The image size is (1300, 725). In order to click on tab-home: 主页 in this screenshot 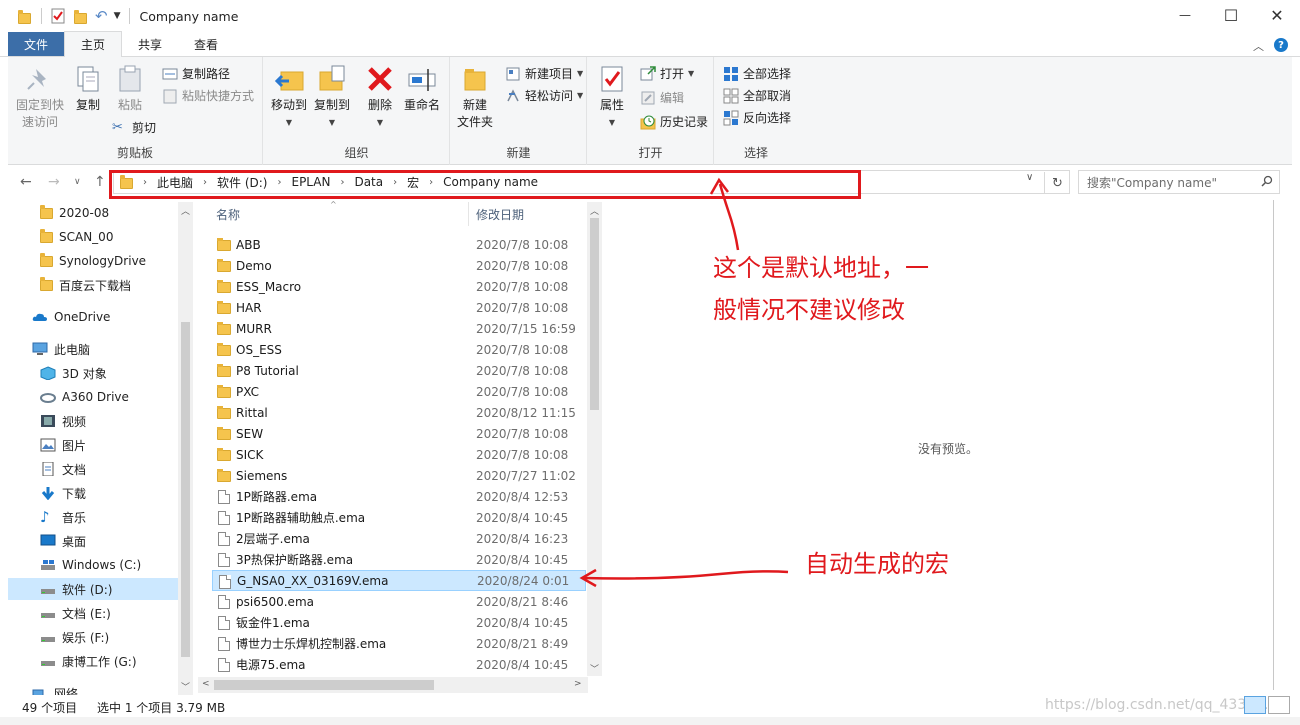, I will do `click(93, 44)`.